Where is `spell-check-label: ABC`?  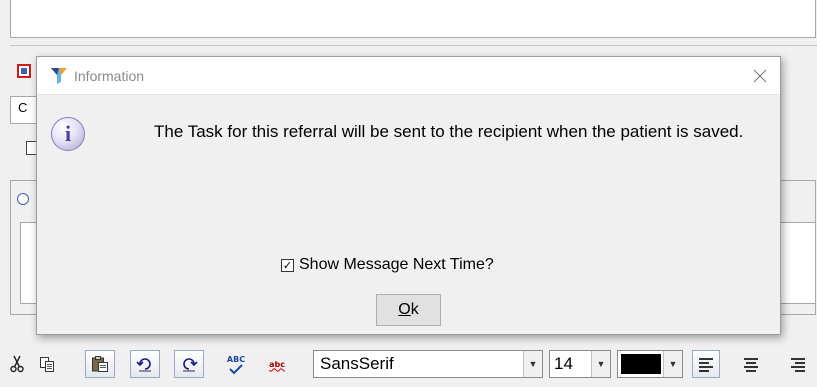
spell-check-label: ABC is located at coordinates (236, 359).